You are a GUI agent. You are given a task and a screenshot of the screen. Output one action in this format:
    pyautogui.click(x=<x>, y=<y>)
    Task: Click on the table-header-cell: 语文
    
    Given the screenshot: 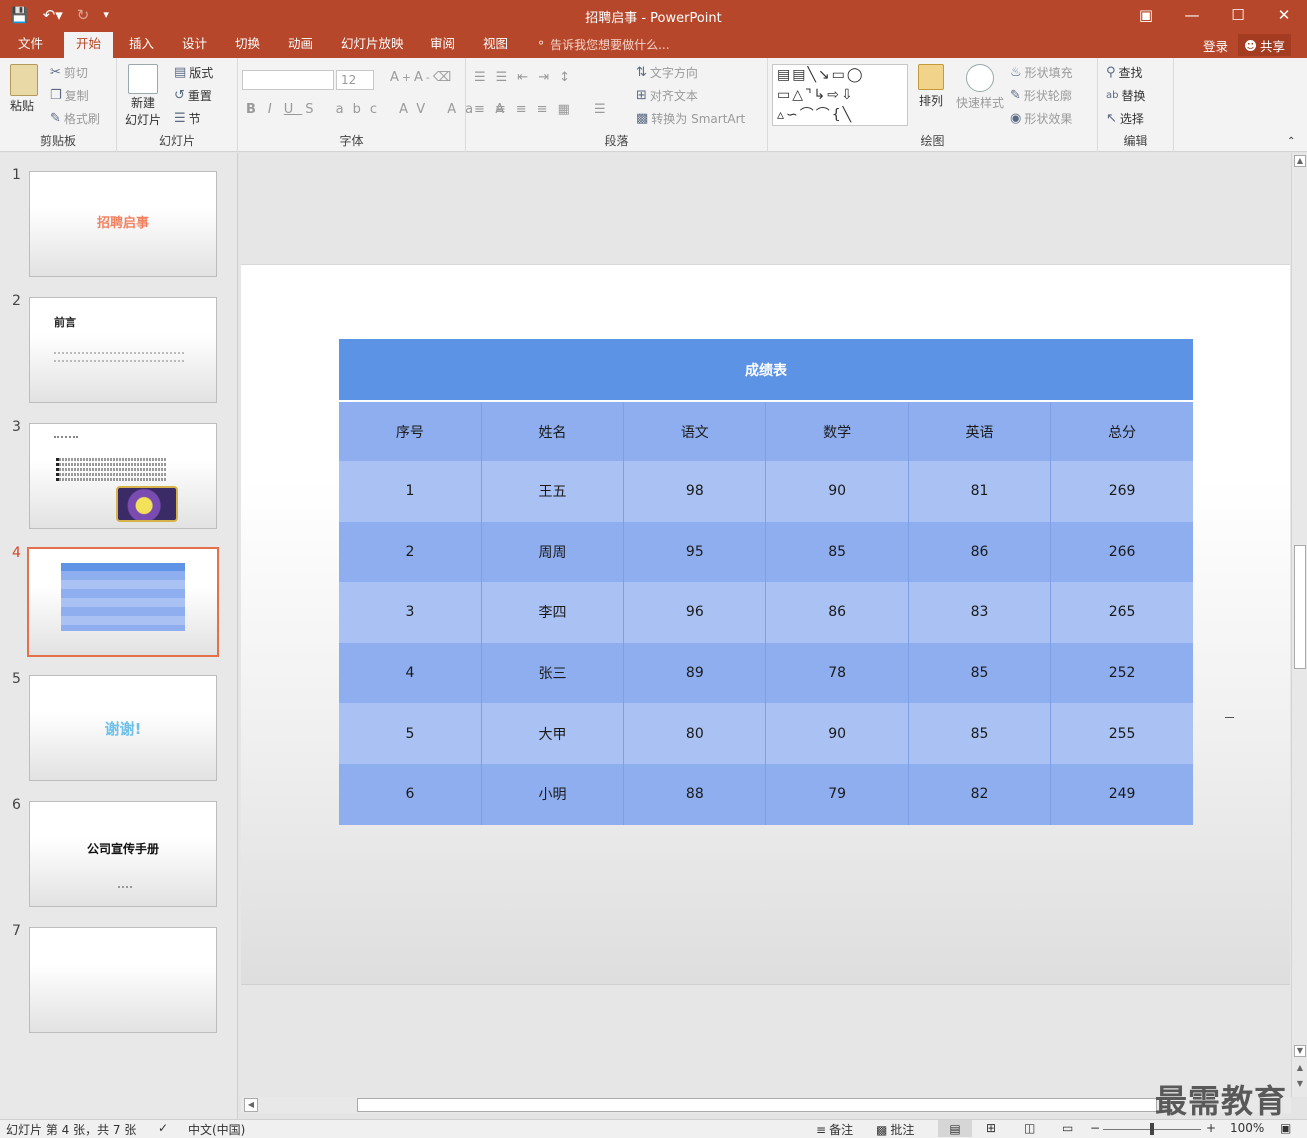 What is the action you would take?
    pyautogui.click(x=694, y=431)
    